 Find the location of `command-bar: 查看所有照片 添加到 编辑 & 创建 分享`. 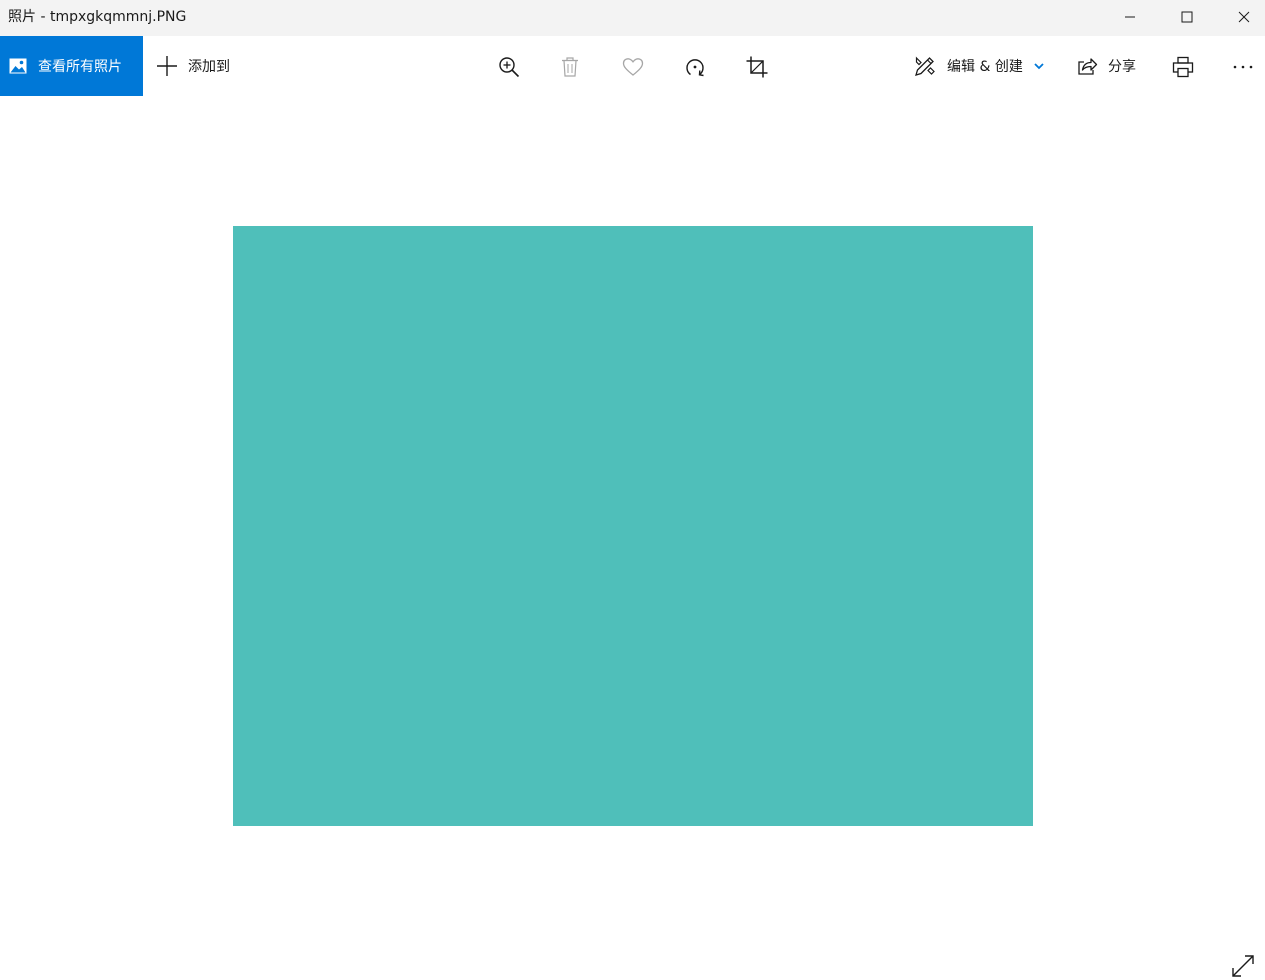

command-bar: 查看所有照片 添加到 编辑 & 创建 分享 is located at coordinates (632, 66).